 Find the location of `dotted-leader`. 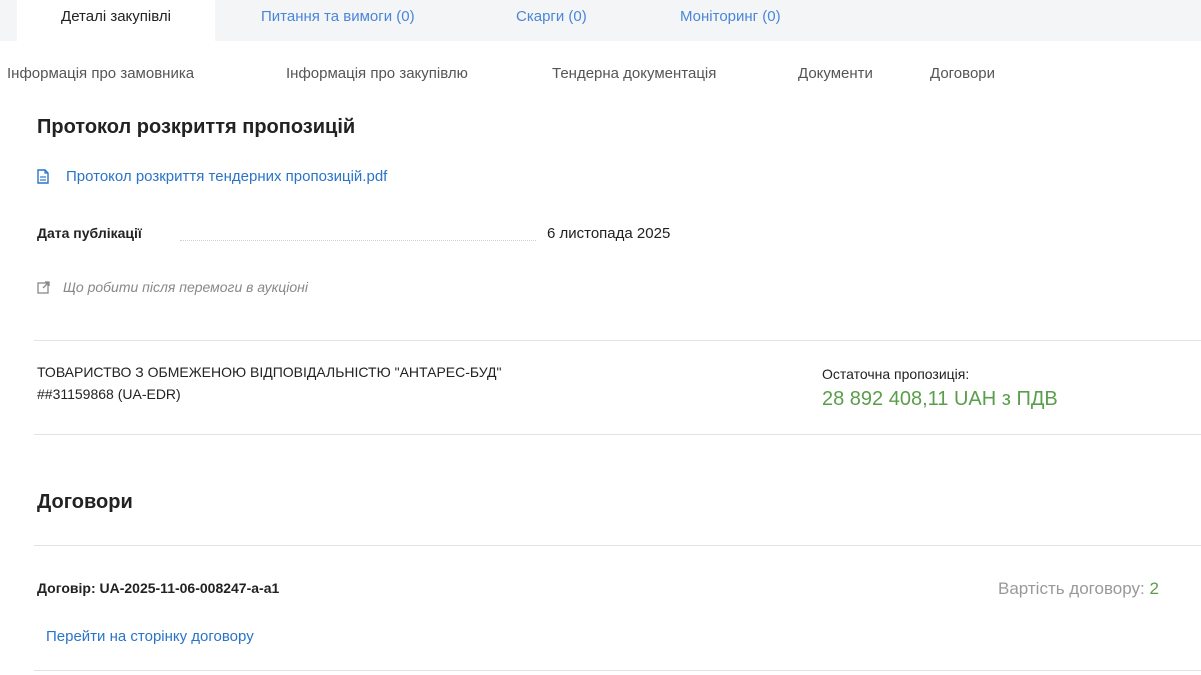

dotted-leader is located at coordinates (358, 240).